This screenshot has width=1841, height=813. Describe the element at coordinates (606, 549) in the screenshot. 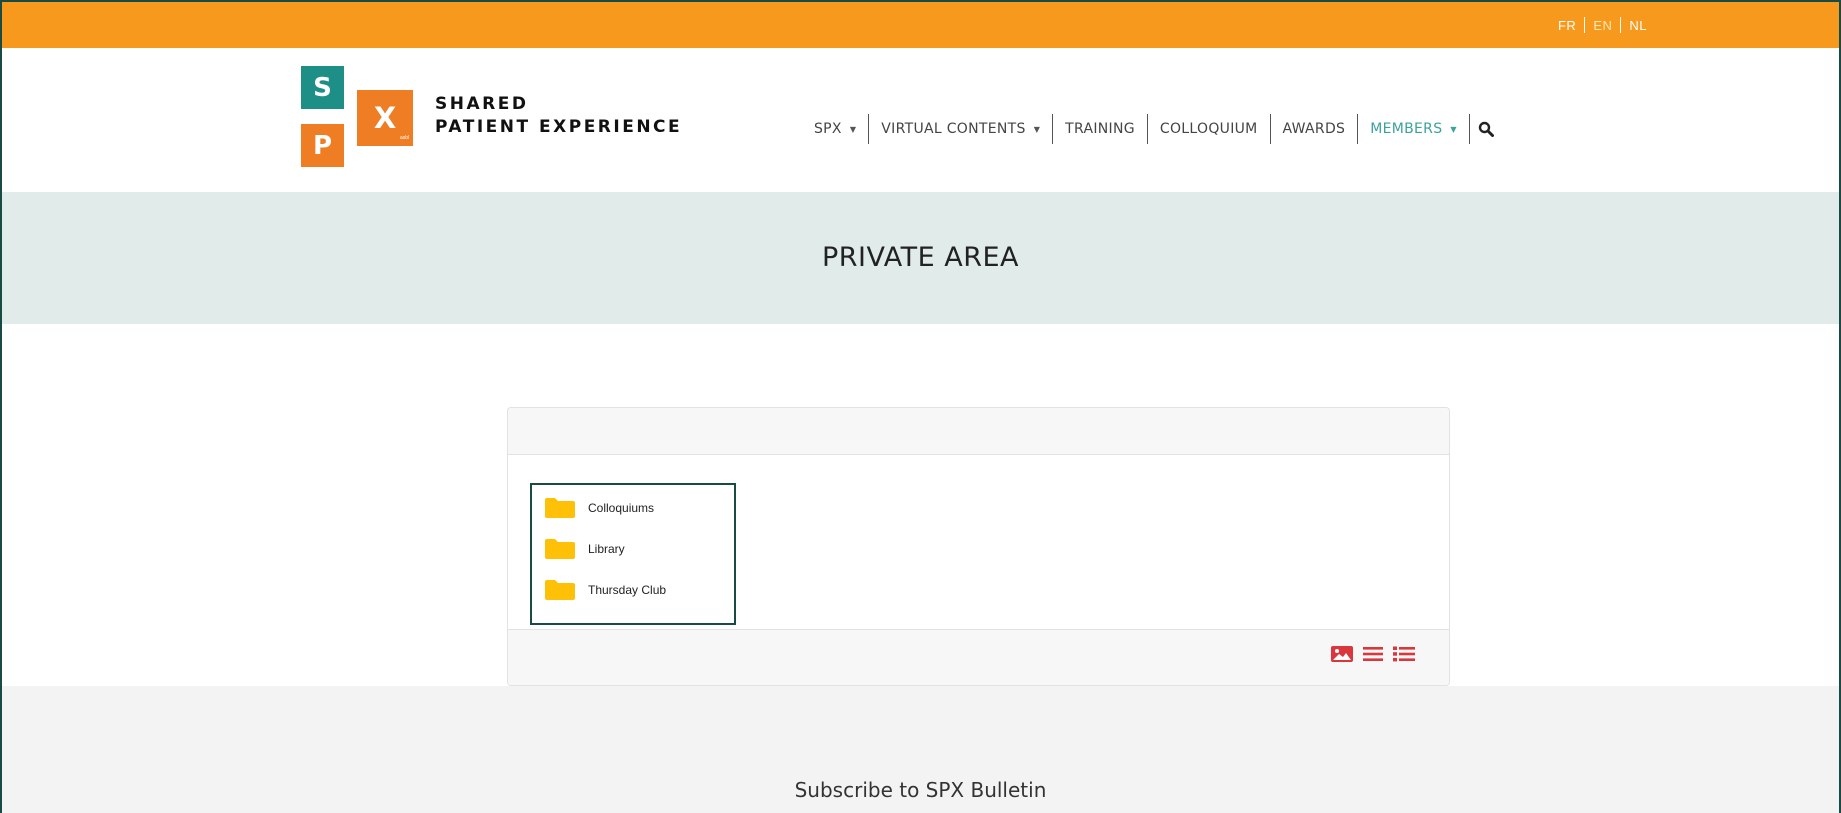

I see `folder-name: Library` at that location.